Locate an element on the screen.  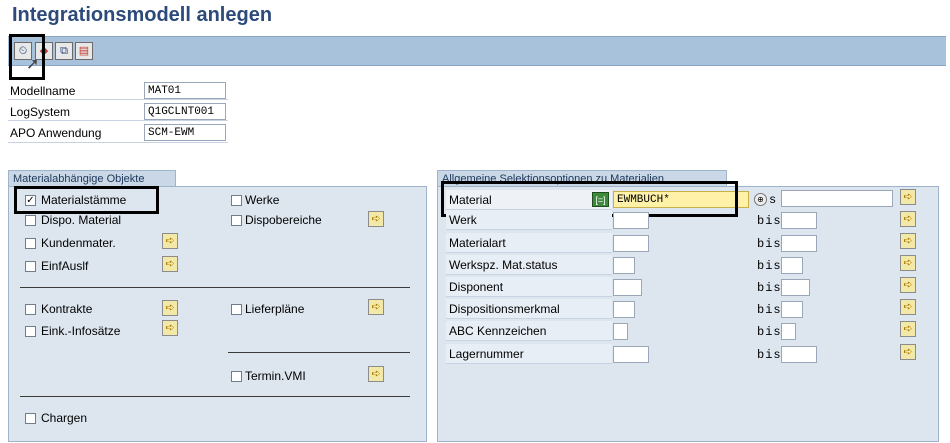
werkspz-matstatus-to-field is located at coordinates (792, 265).